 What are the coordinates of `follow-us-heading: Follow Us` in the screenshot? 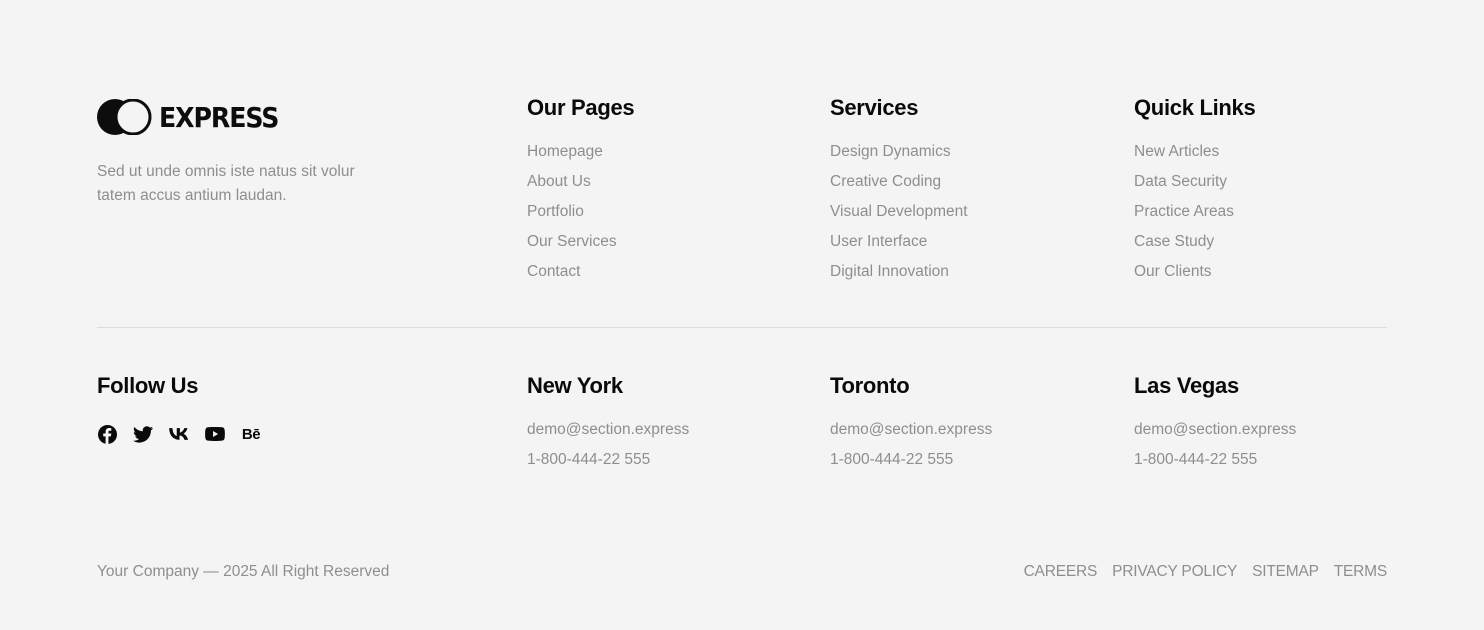 It's located at (148, 385).